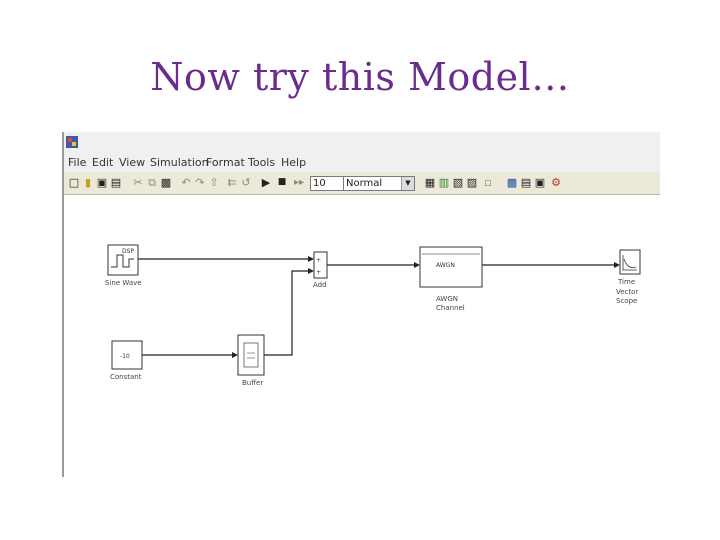 The image size is (720, 540). Describe the element at coordinates (74, 182) in the screenshot. I see `new-model-icon: □` at that location.